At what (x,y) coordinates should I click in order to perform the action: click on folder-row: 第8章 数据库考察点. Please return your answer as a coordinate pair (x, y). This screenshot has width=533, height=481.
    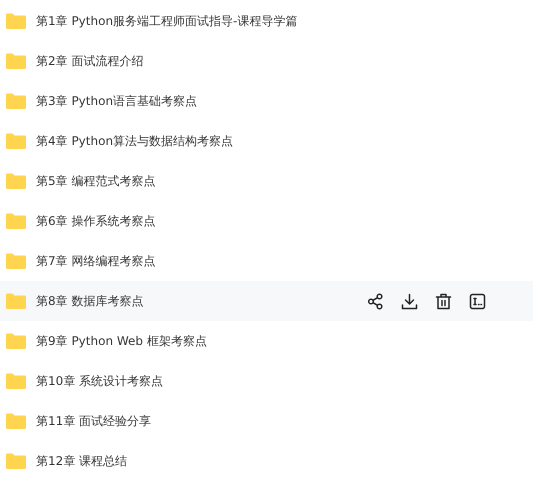
    Looking at the image, I should click on (266, 301).